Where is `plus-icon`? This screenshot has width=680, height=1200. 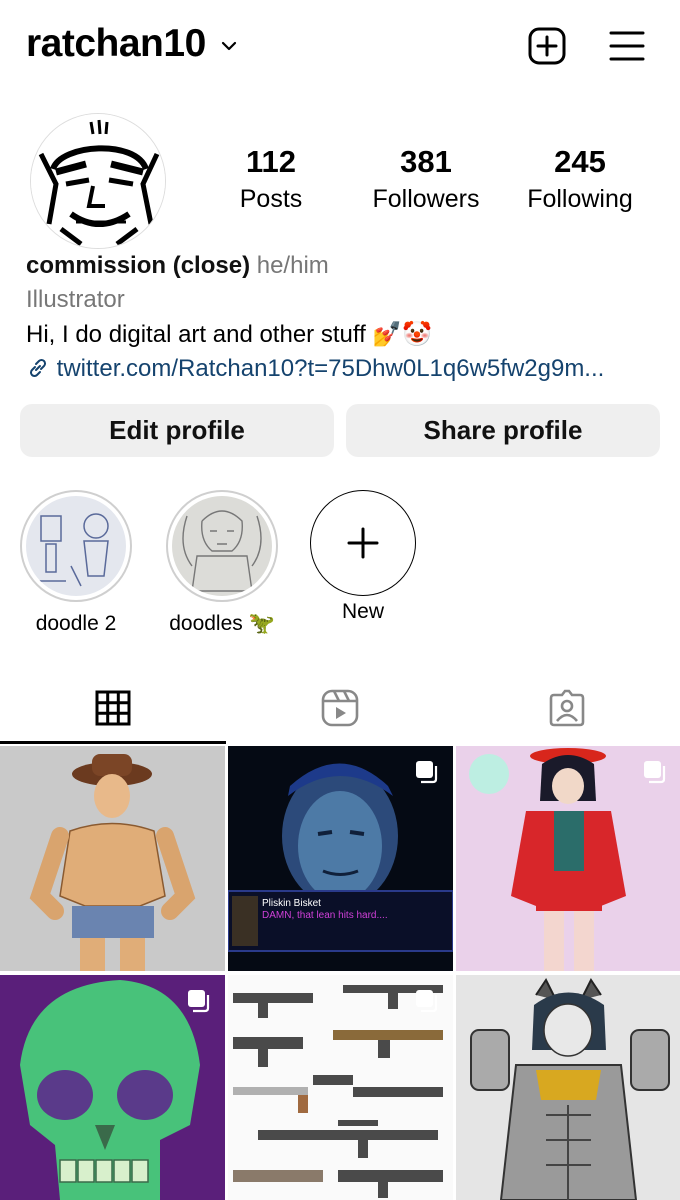 plus-icon is located at coordinates (363, 543).